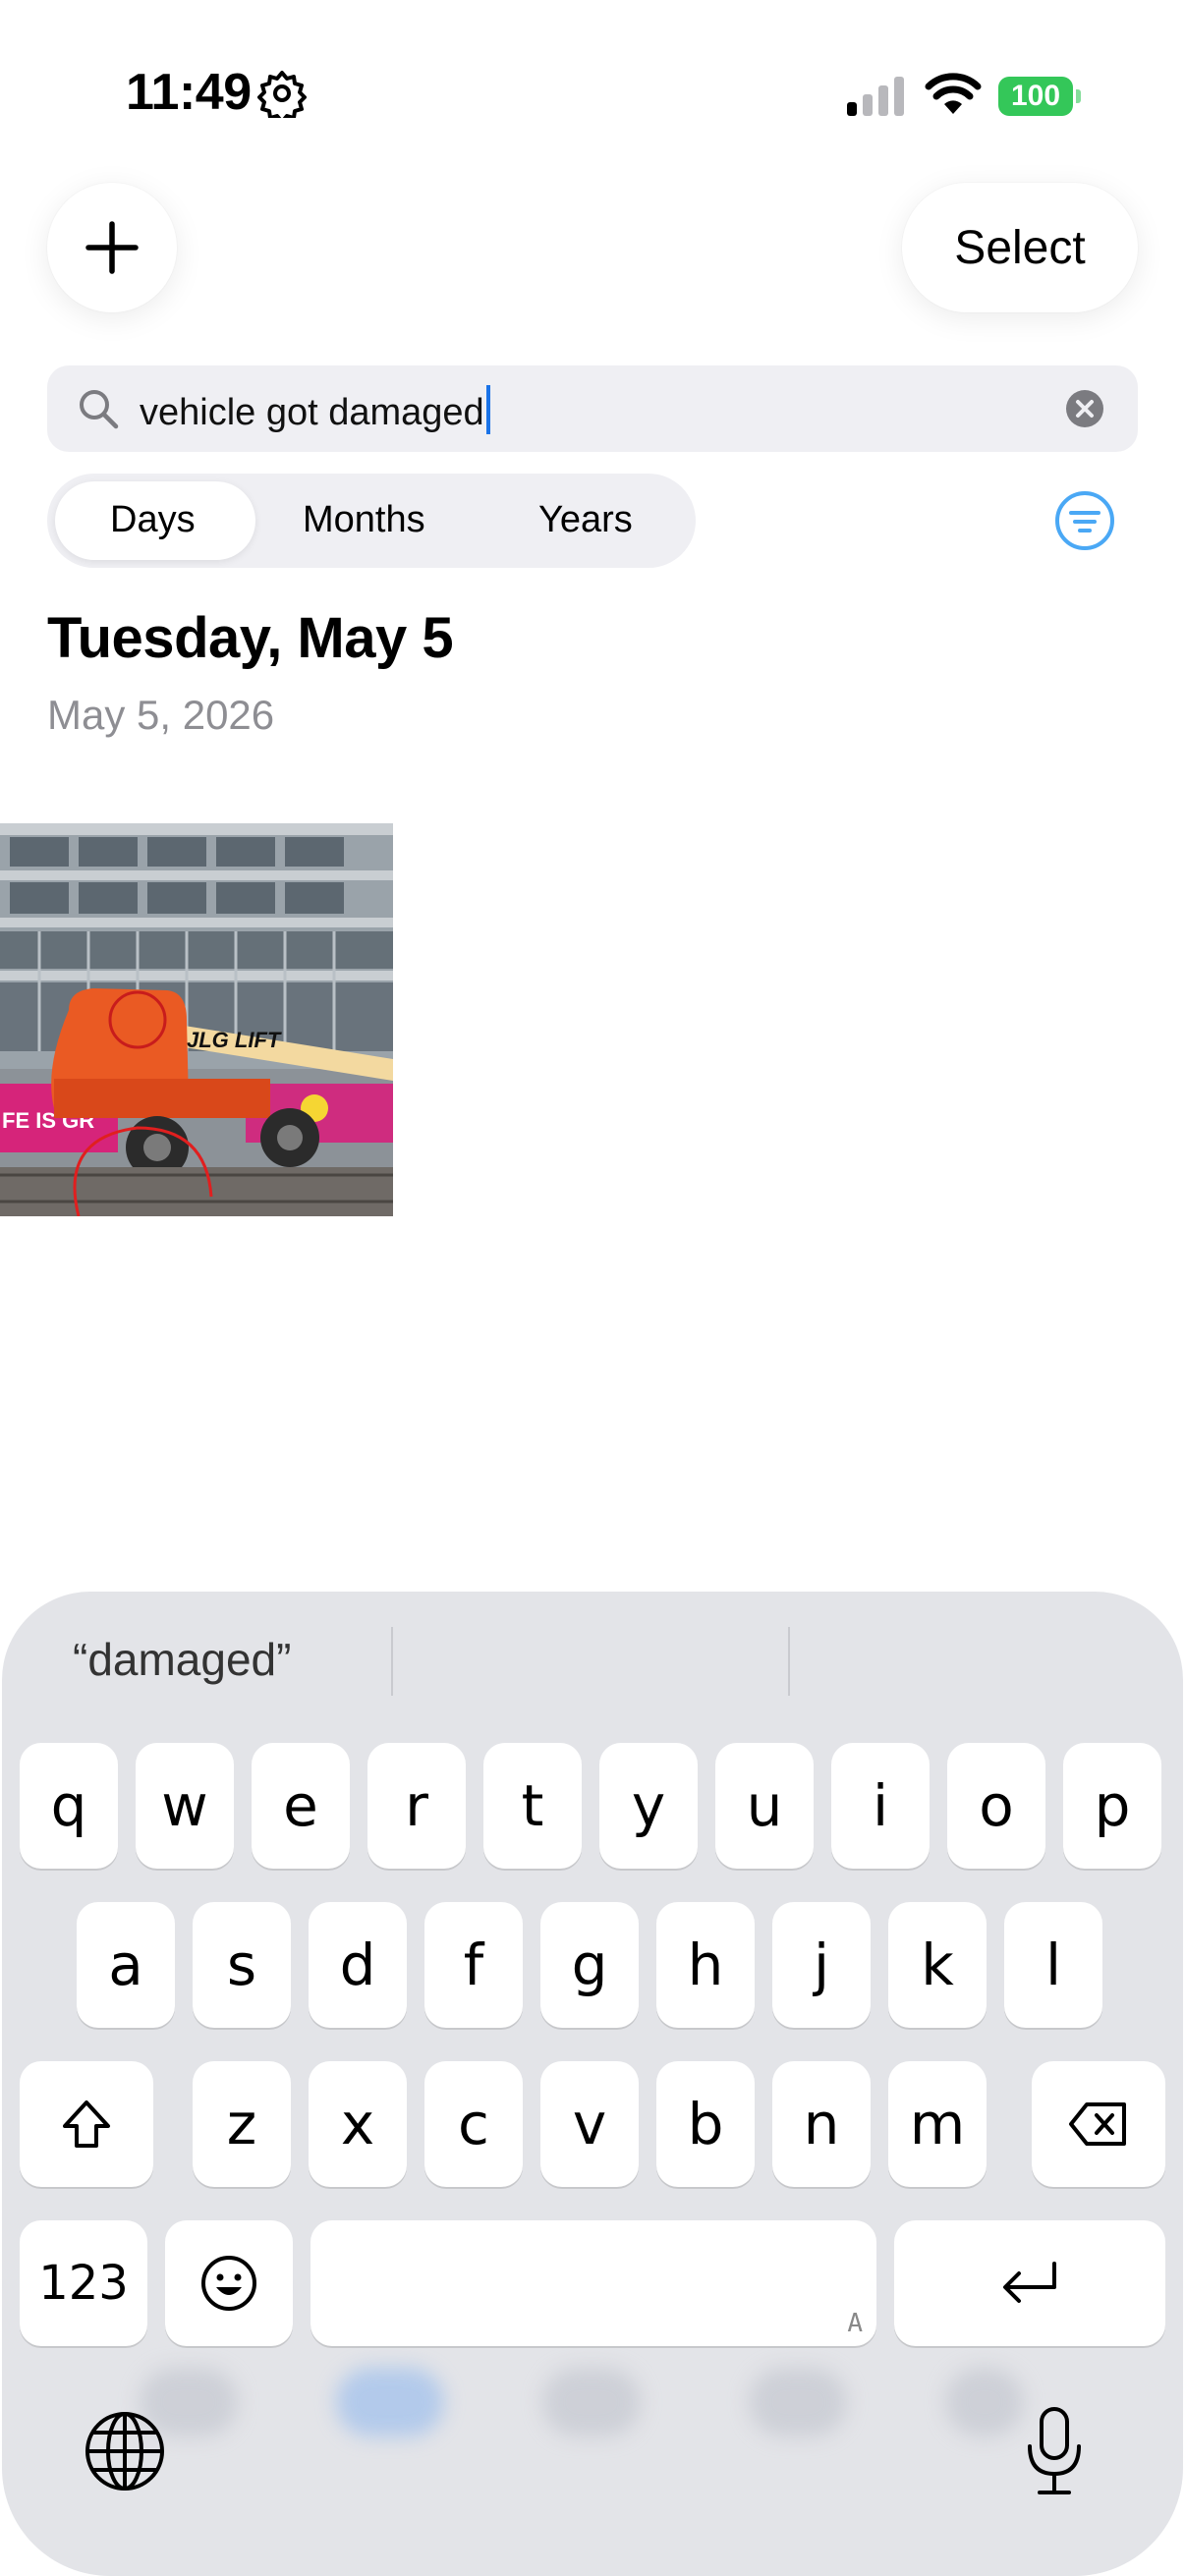 Image resolution: width=1185 pixels, height=2576 pixels. Describe the element at coordinates (185, 1806) in the screenshot. I see `key-w: w` at that location.